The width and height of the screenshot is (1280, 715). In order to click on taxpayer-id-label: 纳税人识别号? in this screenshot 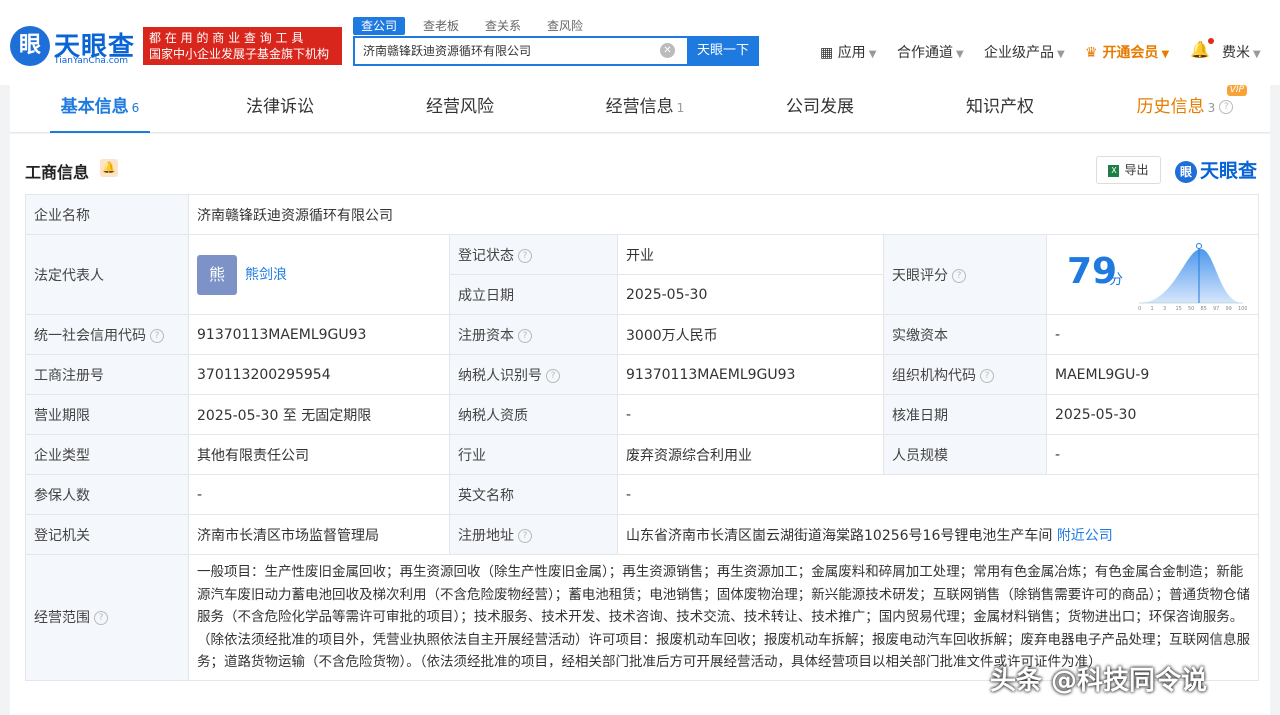, I will do `click(533, 374)`.